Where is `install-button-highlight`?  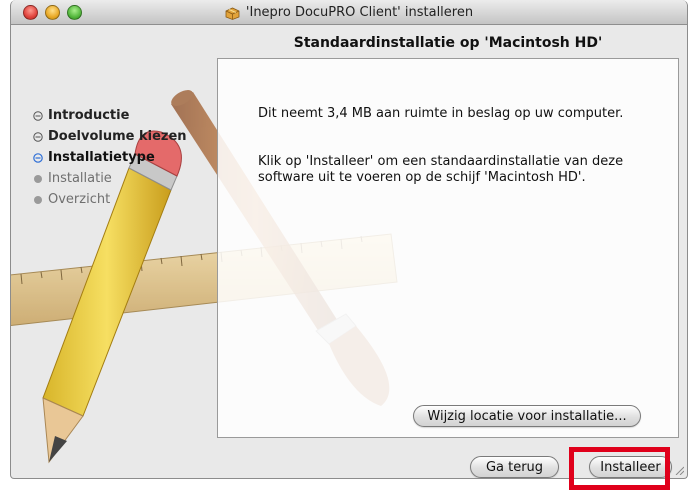 install-button-highlight is located at coordinates (619, 468).